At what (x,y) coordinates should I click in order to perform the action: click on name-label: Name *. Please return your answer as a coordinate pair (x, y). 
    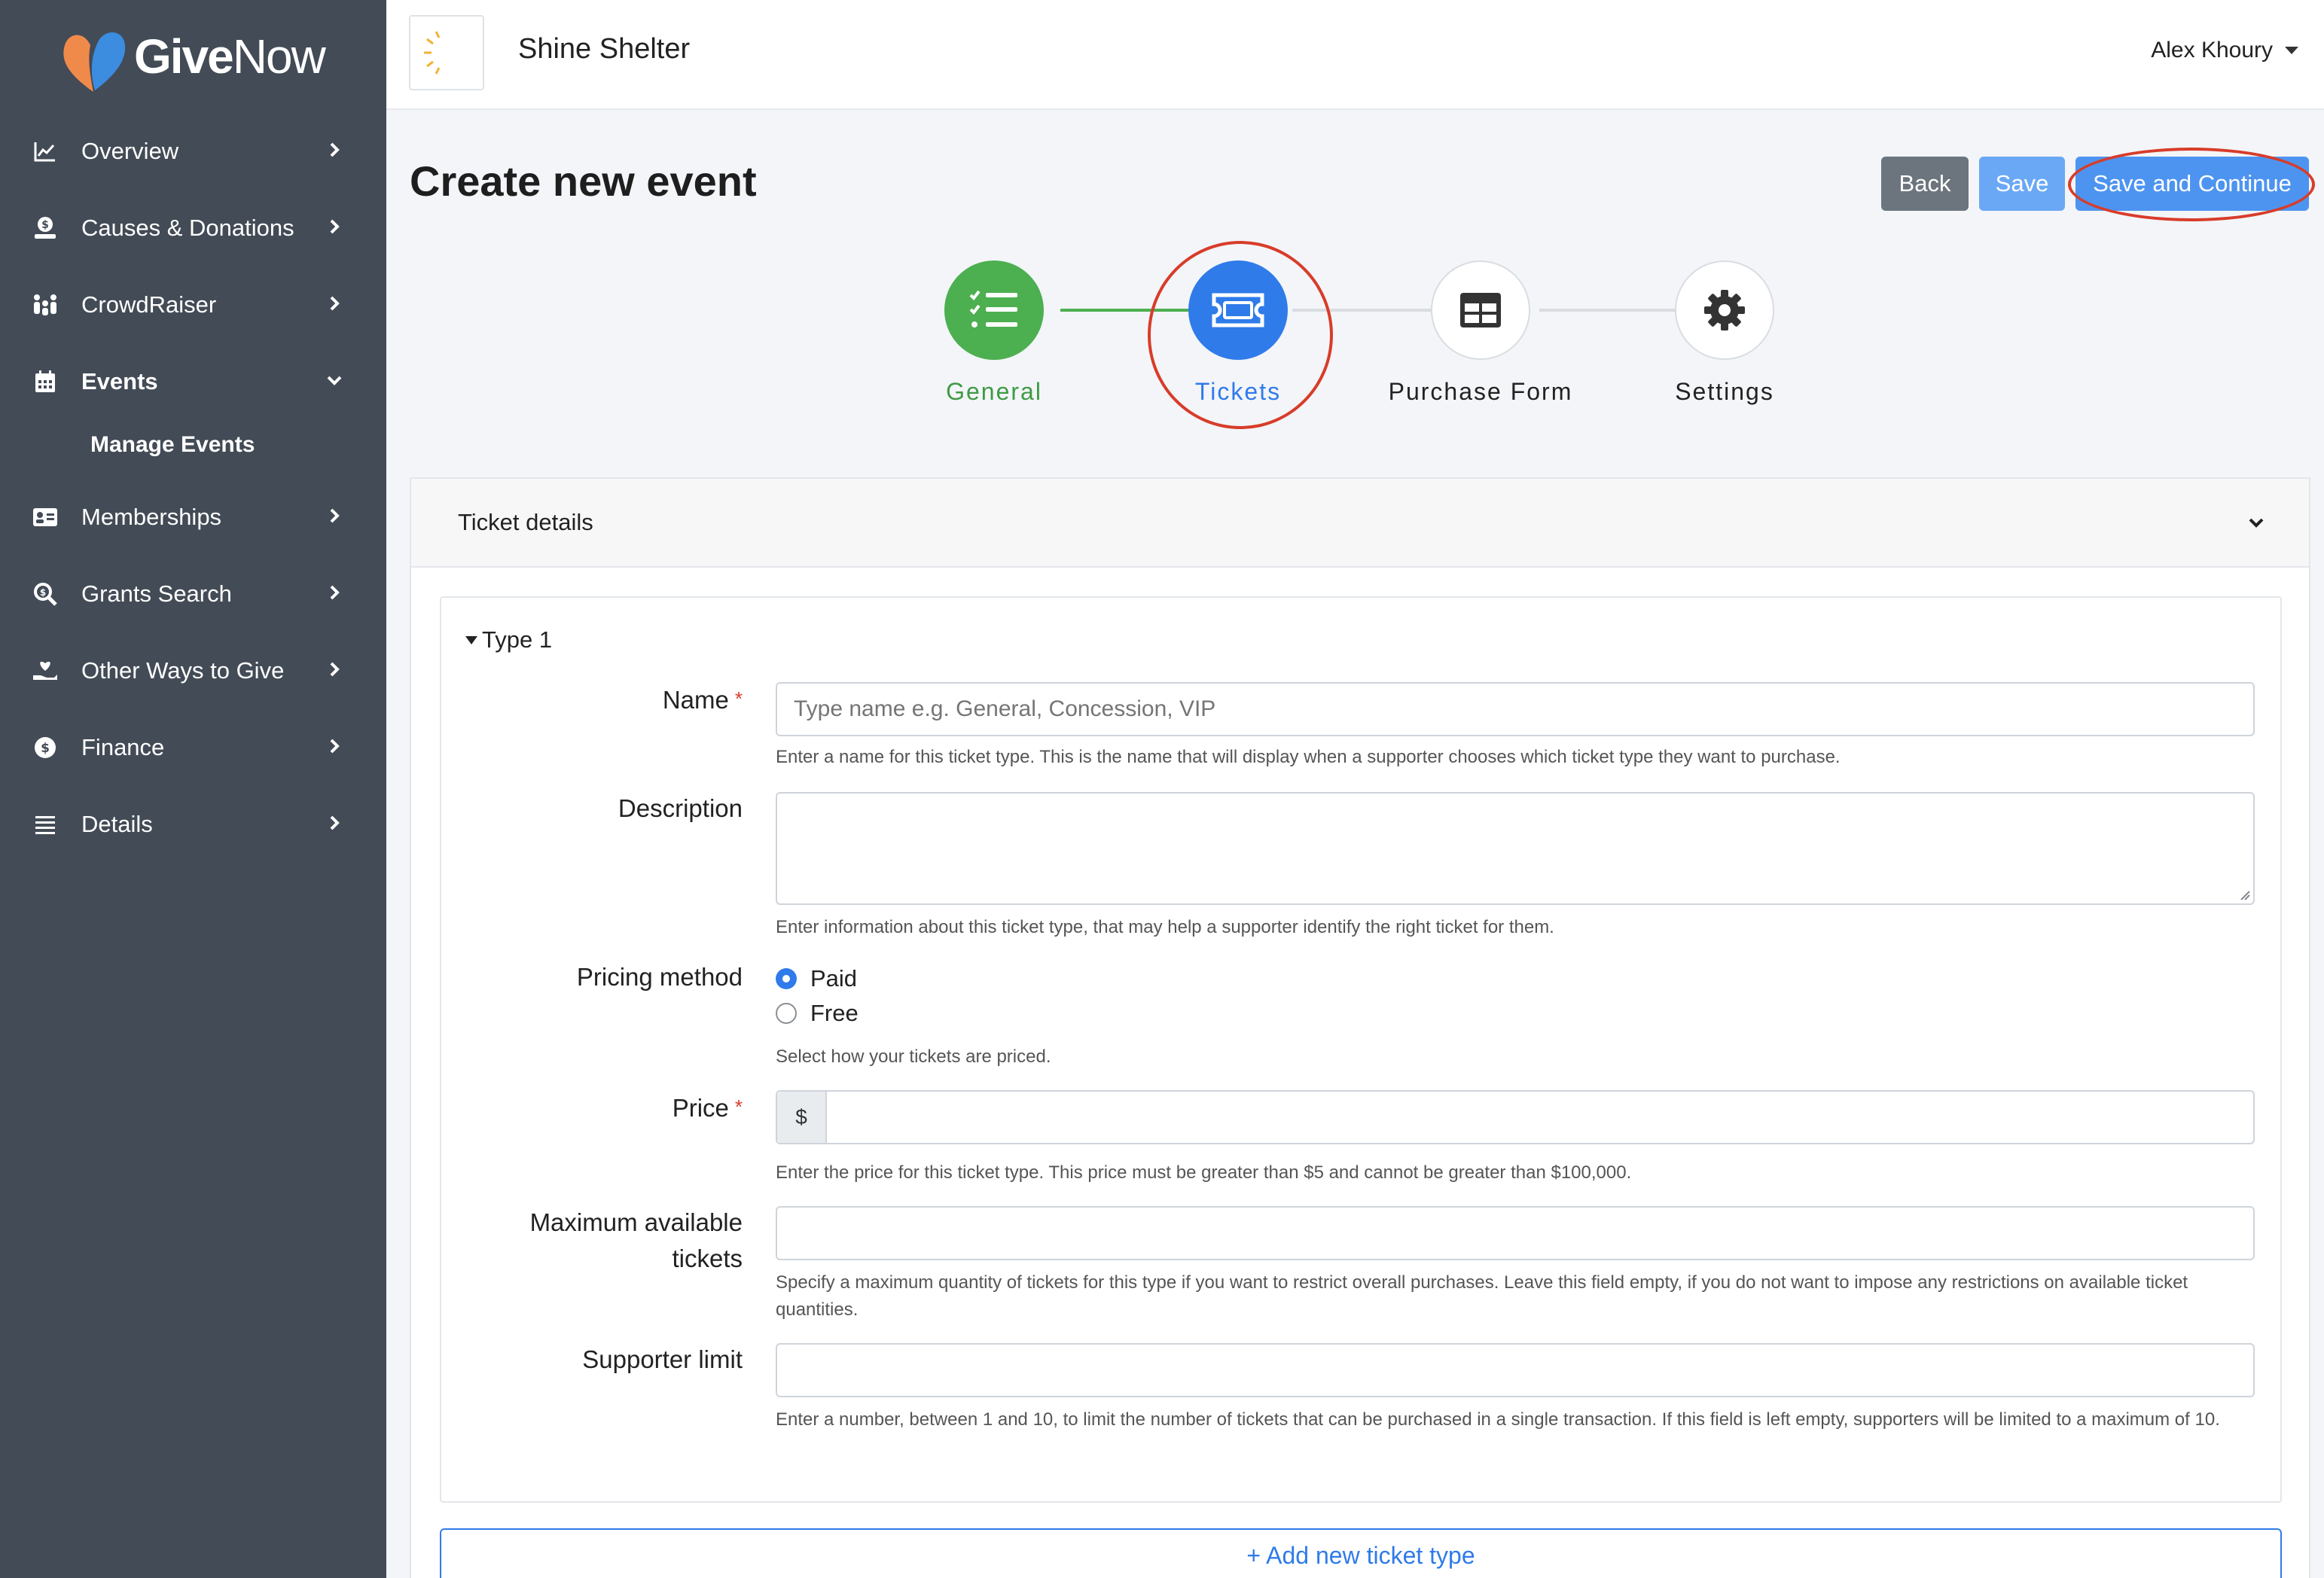
    Looking at the image, I should click on (702, 700).